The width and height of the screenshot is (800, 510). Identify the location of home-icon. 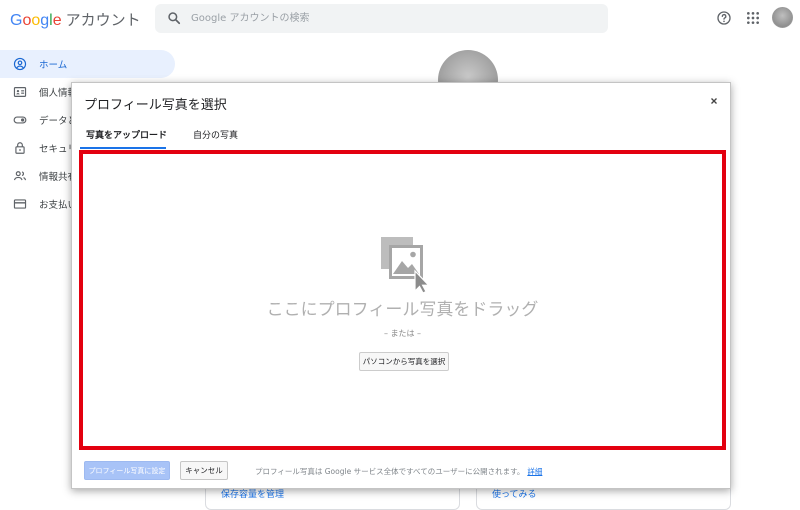
(20, 64).